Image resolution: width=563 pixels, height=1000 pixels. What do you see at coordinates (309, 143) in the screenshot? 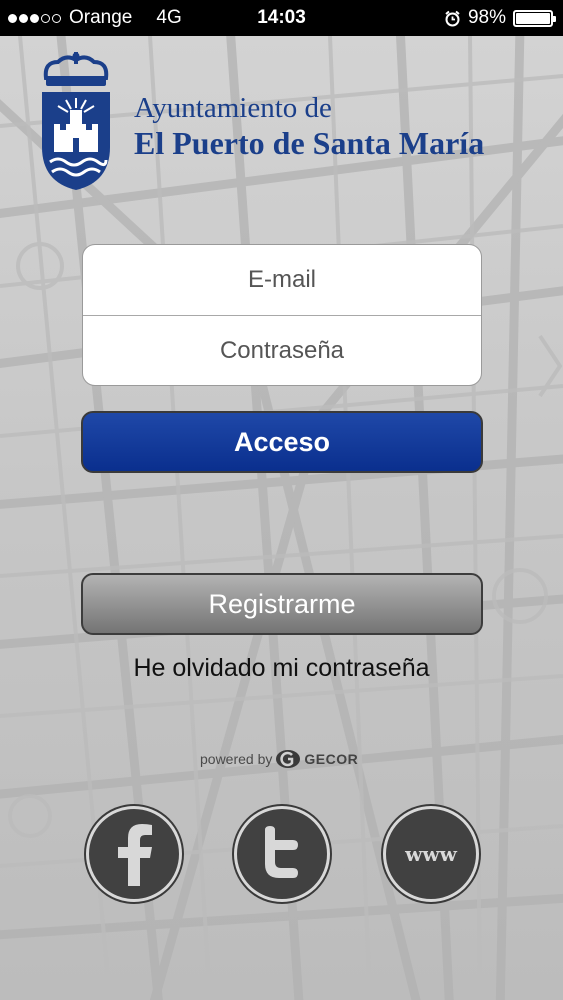
I see `org-name-line2: El Puerto de Santa María` at bounding box center [309, 143].